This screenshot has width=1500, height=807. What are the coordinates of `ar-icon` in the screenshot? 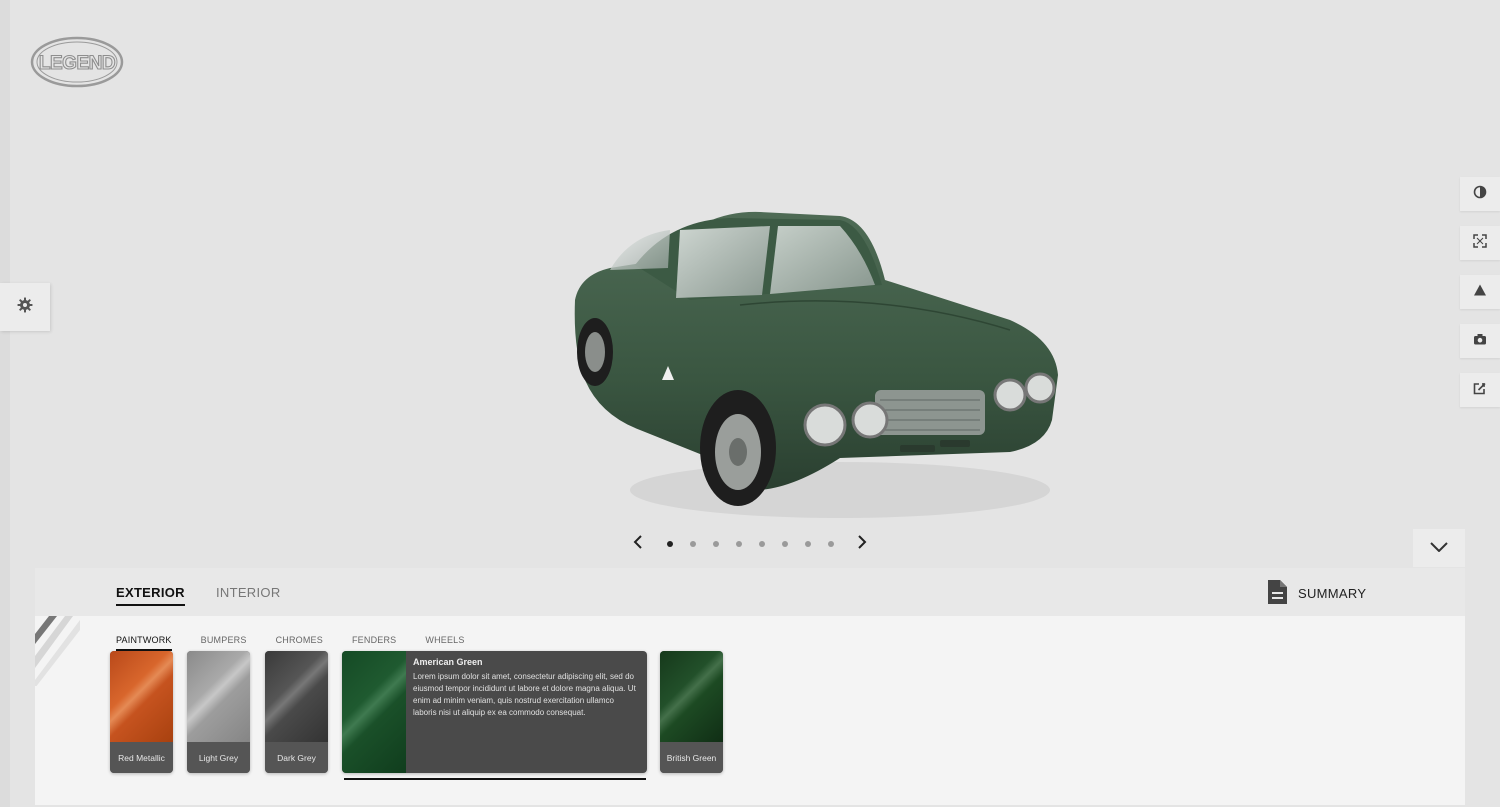 It's located at (1480, 292).